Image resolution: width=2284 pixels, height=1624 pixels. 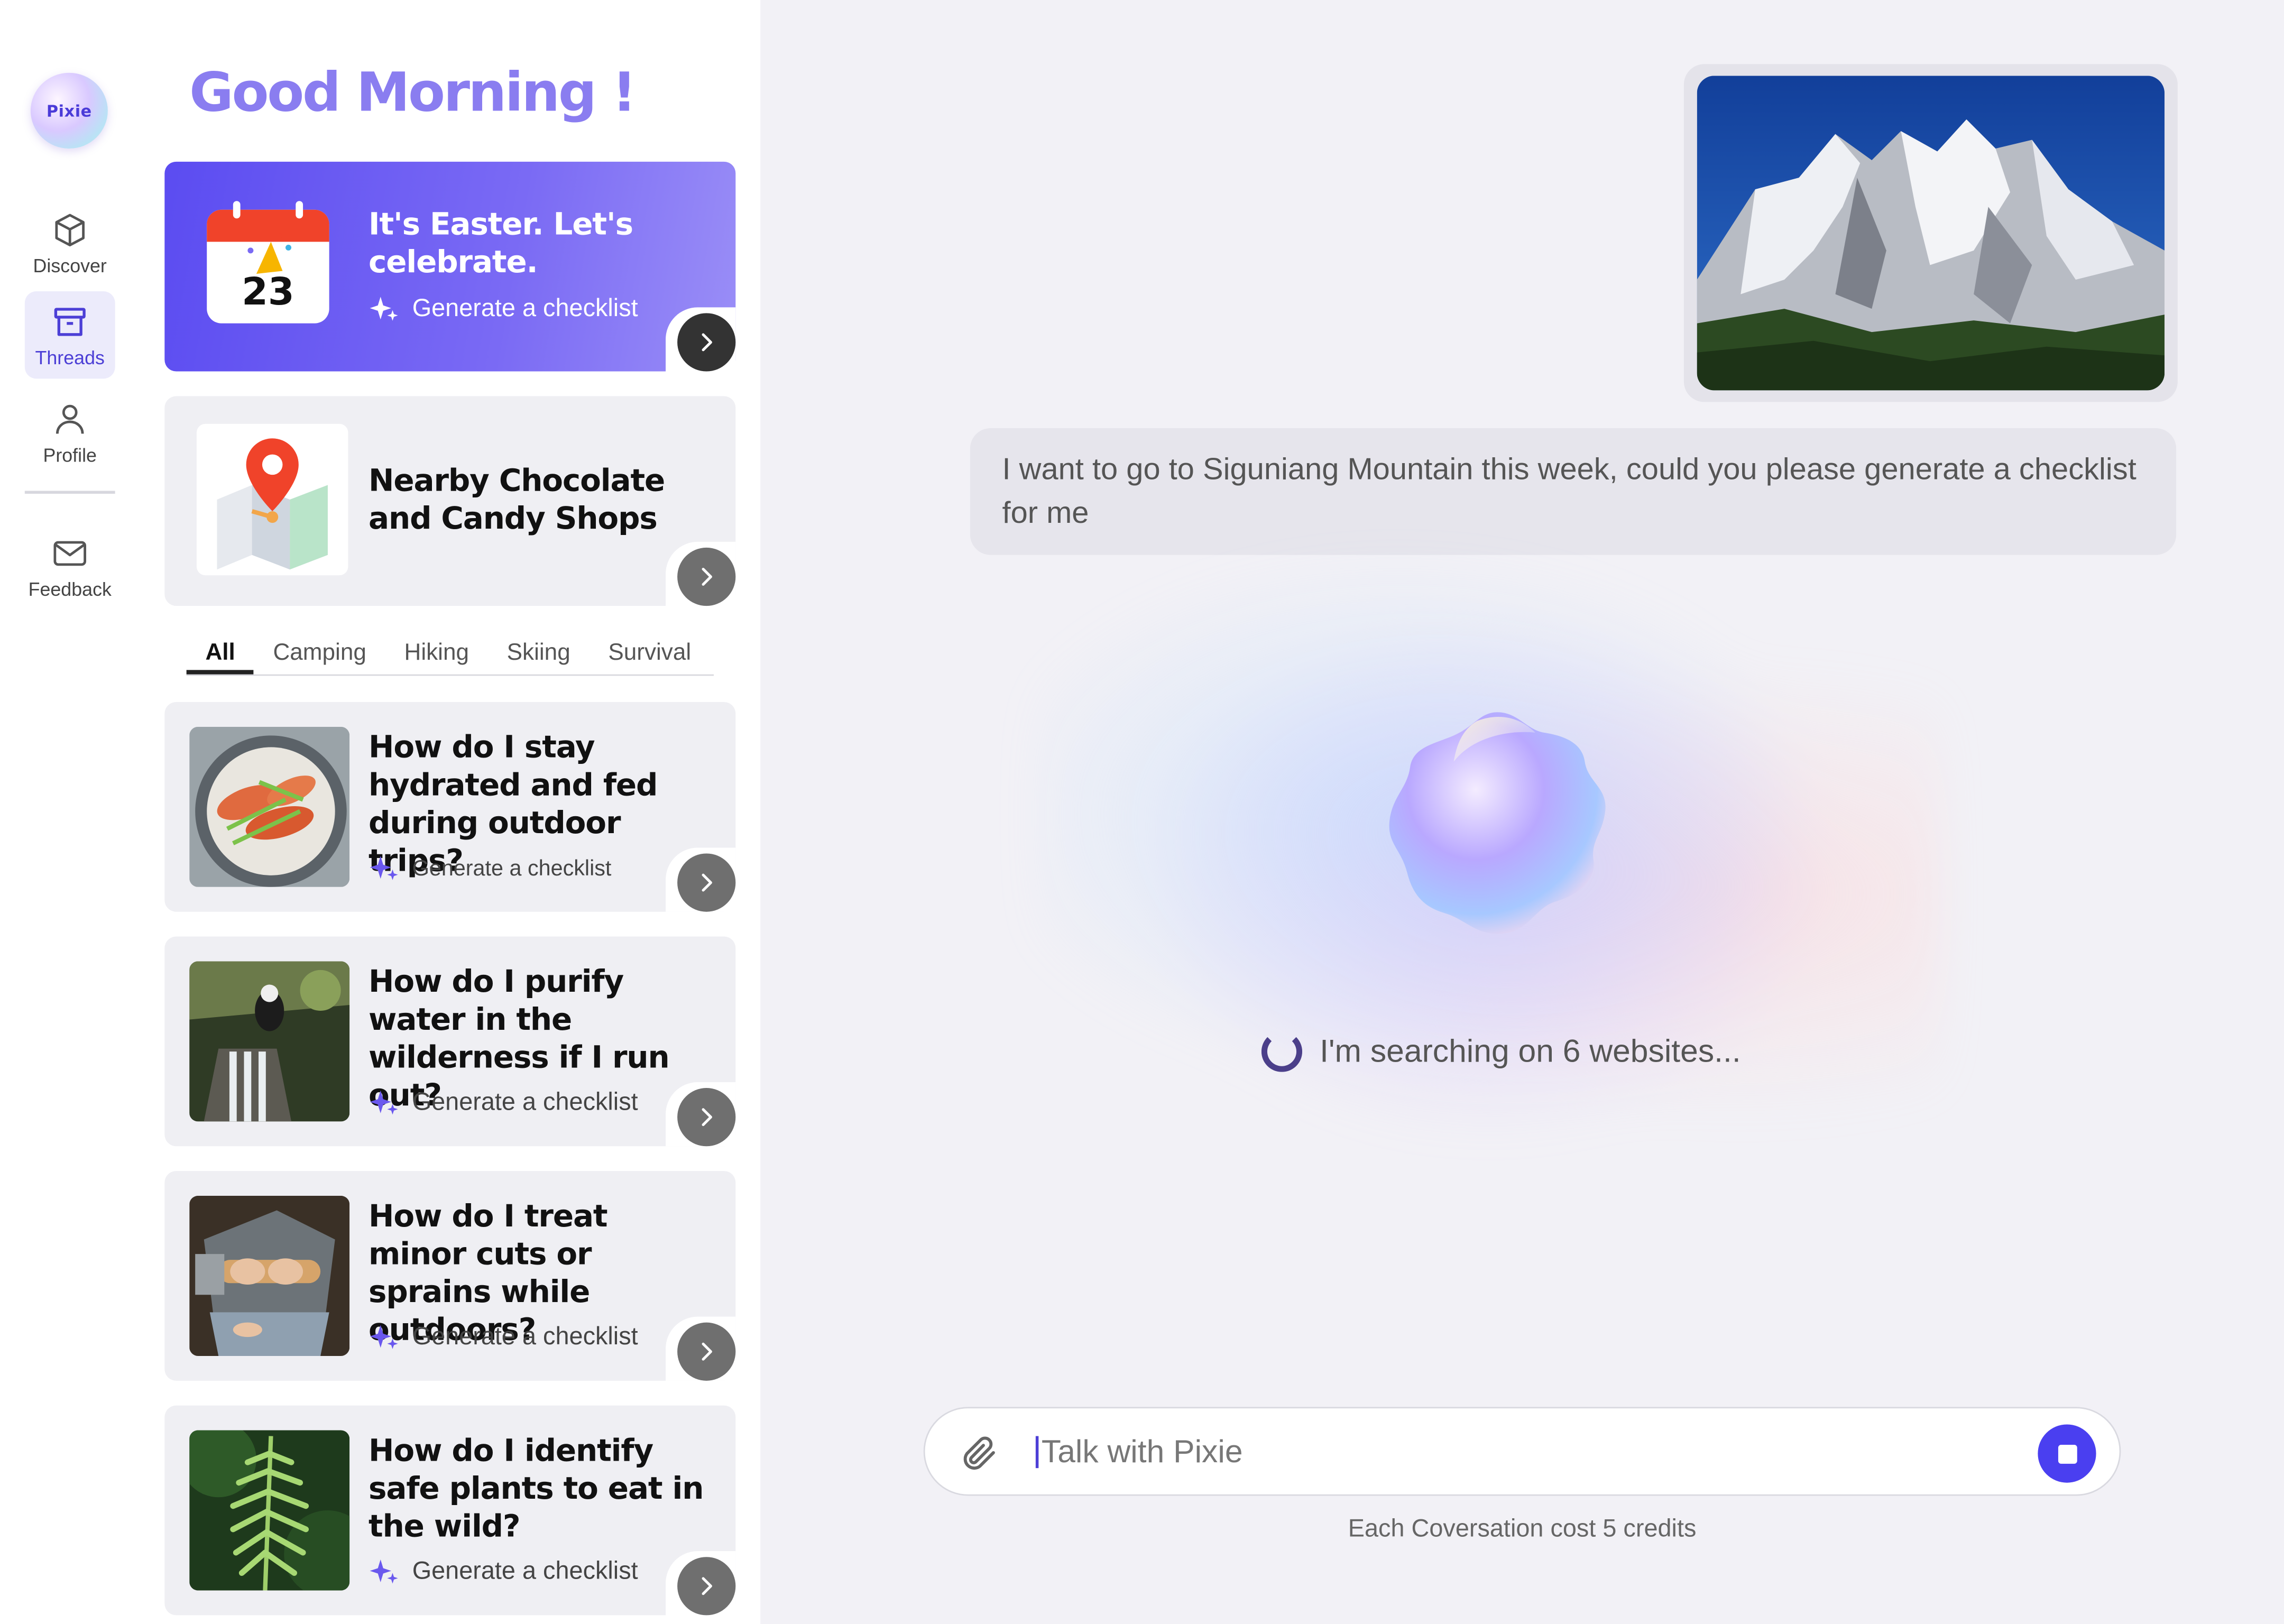 What do you see at coordinates (501, 243) in the screenshot?
I see `easter-card-title: It's Easter. Let's celebrate.` at bounding box center [501, 243].